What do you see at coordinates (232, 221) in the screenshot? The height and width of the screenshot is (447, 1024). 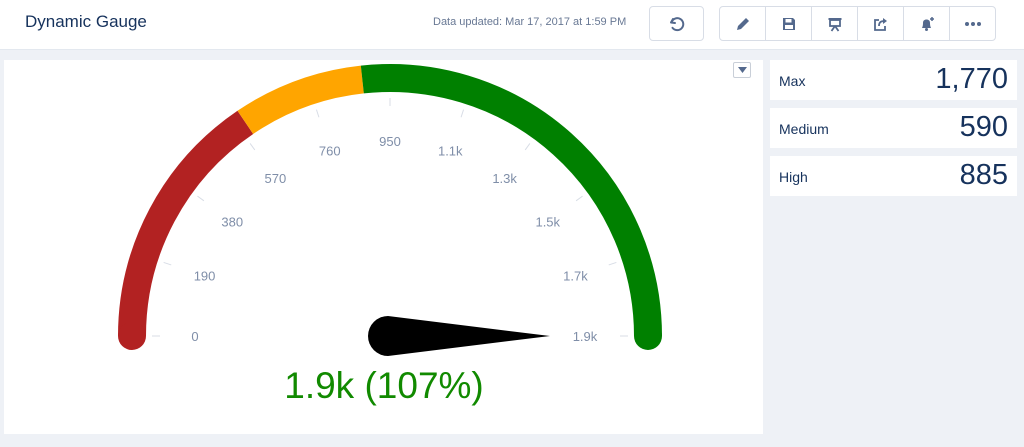 I see `gauge-tick-label: 380` at bounding box center [232, 221].